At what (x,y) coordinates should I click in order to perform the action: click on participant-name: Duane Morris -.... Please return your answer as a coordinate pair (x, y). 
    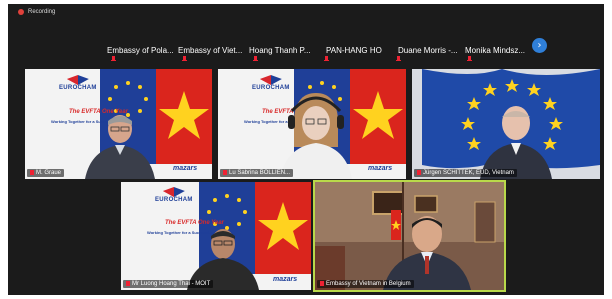
    Looking at the image, I should click on (428, 50).